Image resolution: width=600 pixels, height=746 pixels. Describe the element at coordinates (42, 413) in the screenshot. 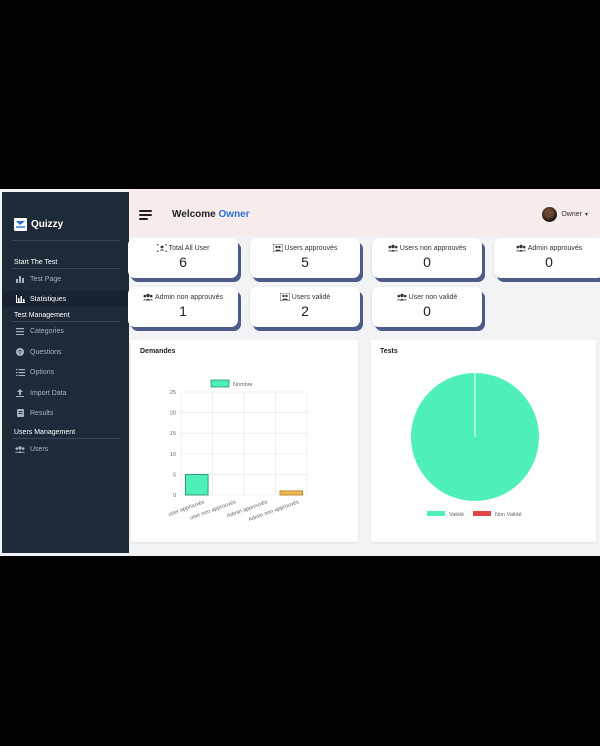

I see `sidebar-item-label: Results` at that location.